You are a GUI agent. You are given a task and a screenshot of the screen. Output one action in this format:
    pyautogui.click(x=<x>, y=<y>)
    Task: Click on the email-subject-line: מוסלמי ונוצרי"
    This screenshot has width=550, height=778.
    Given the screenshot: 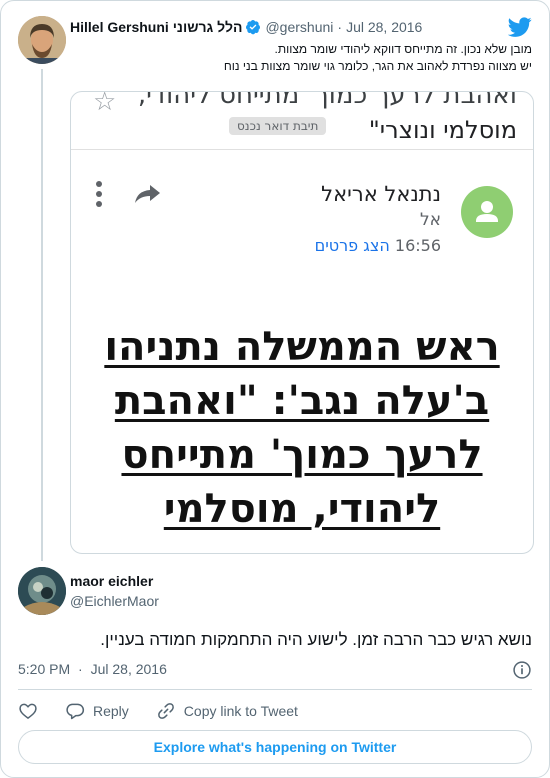 What is the action you would take?
    pyautogui.click(x=442, y=130)
    